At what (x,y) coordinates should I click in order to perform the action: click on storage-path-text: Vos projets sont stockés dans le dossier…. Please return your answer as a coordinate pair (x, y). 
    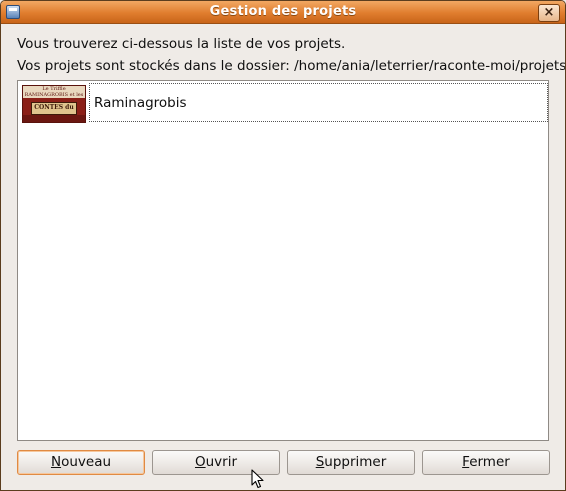
    Looking at the image, I should click on (291, 66).